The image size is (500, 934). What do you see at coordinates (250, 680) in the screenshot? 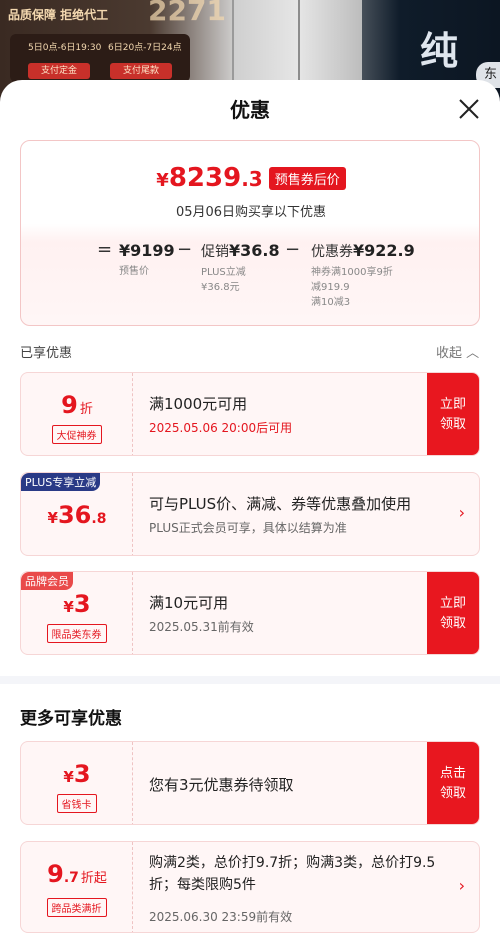
I see `section-divider` at bounding box center [250, 680].